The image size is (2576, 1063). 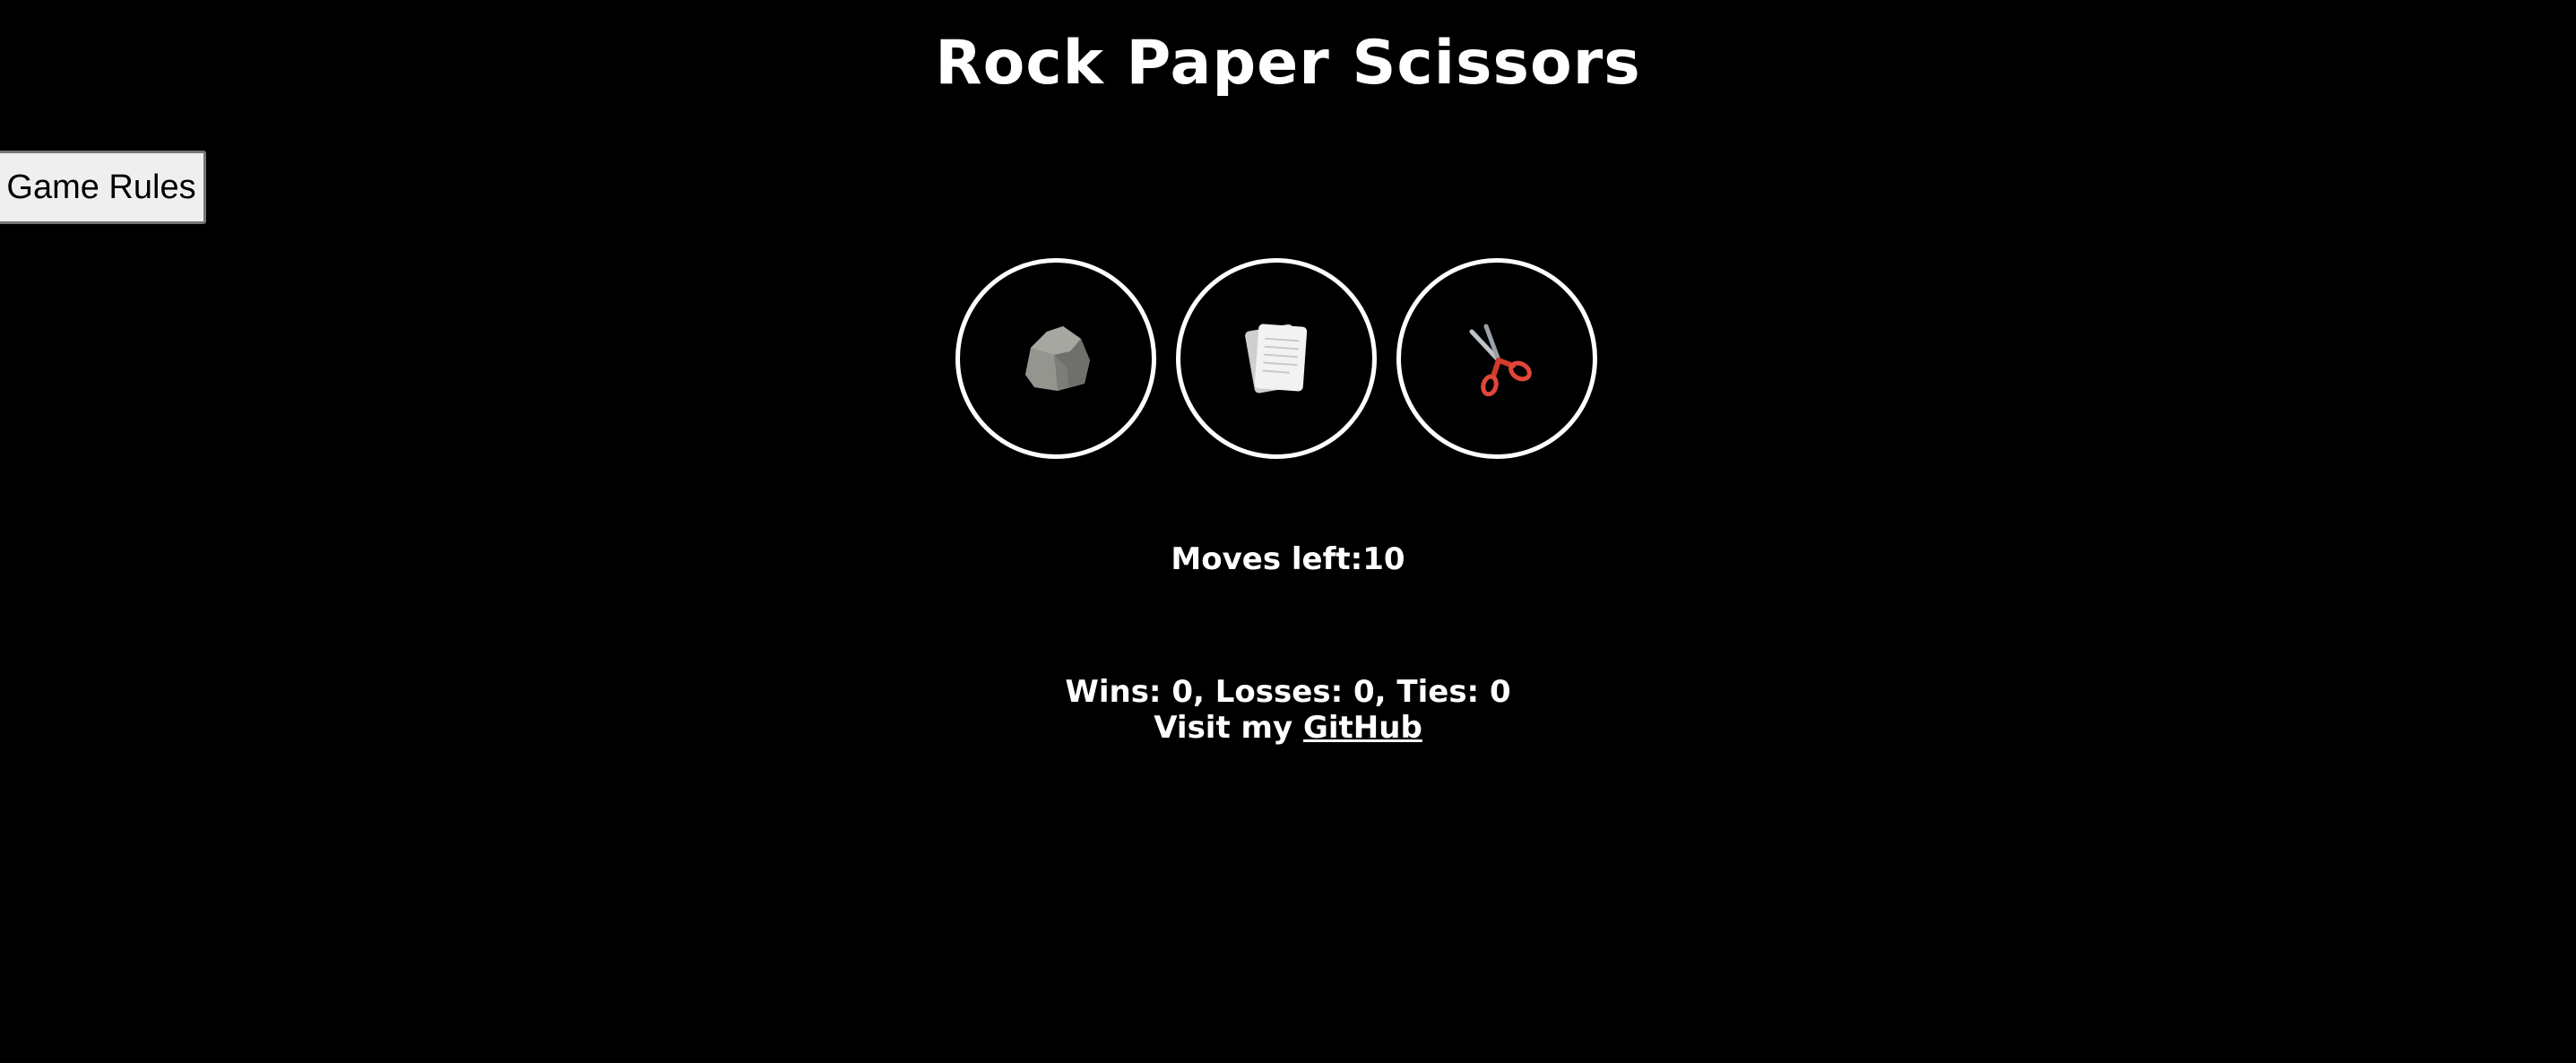 What do you see at coordinates (1288, 63) in the screenshot?
I see `page-title: Rock Paper Scissors` at bounding box center [1288, 63].